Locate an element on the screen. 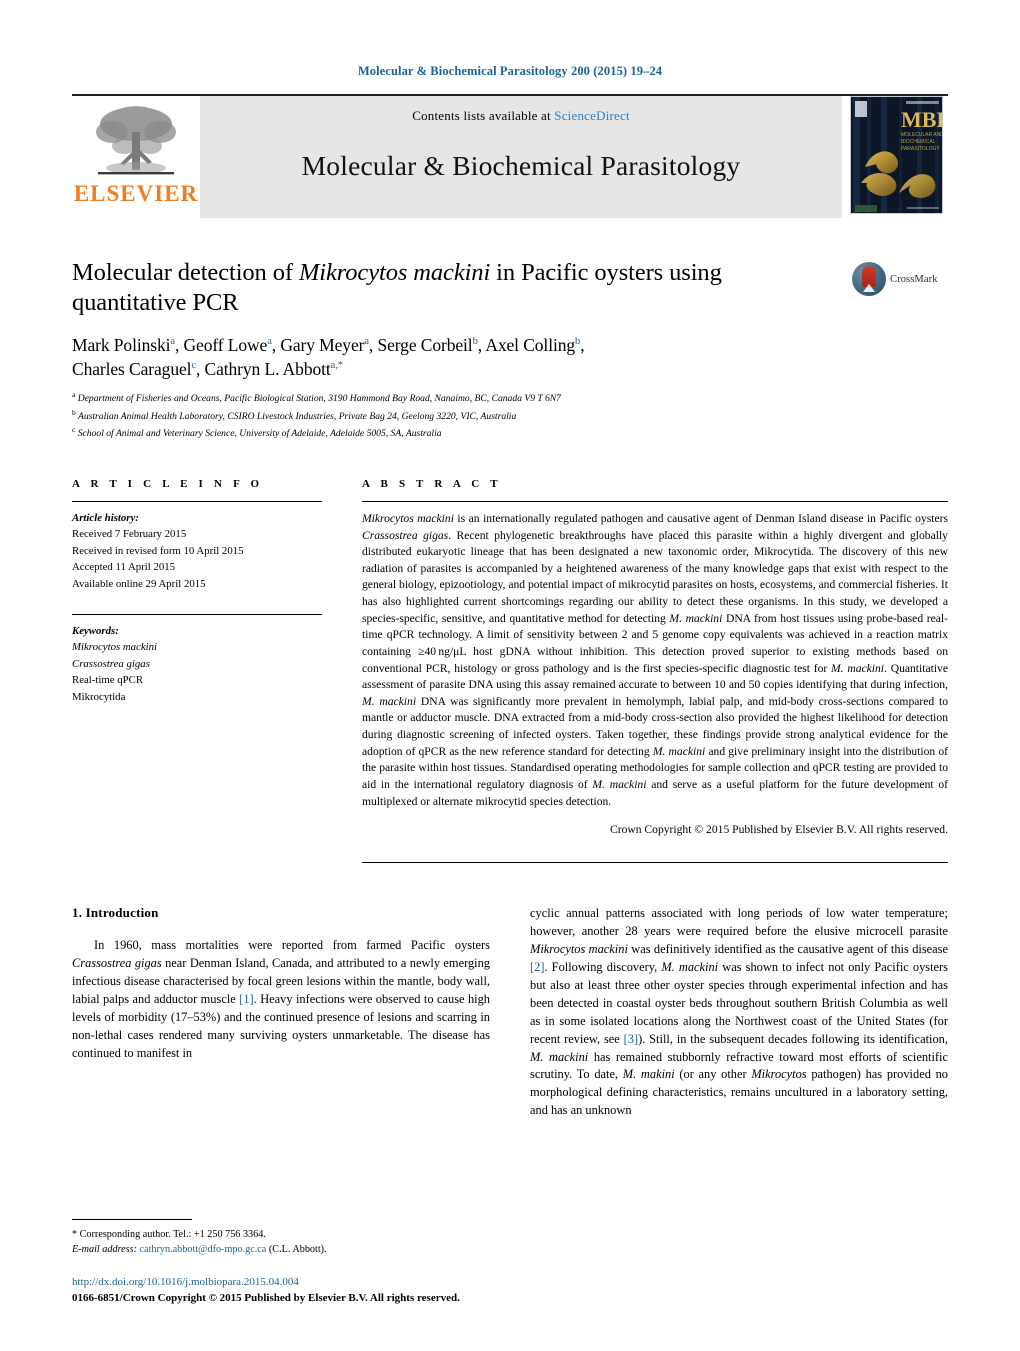 The height and width of the screenshot is (1351, 1020). article-info-heading: A R T I C L E I N F O is located at coordinates (168, 483).